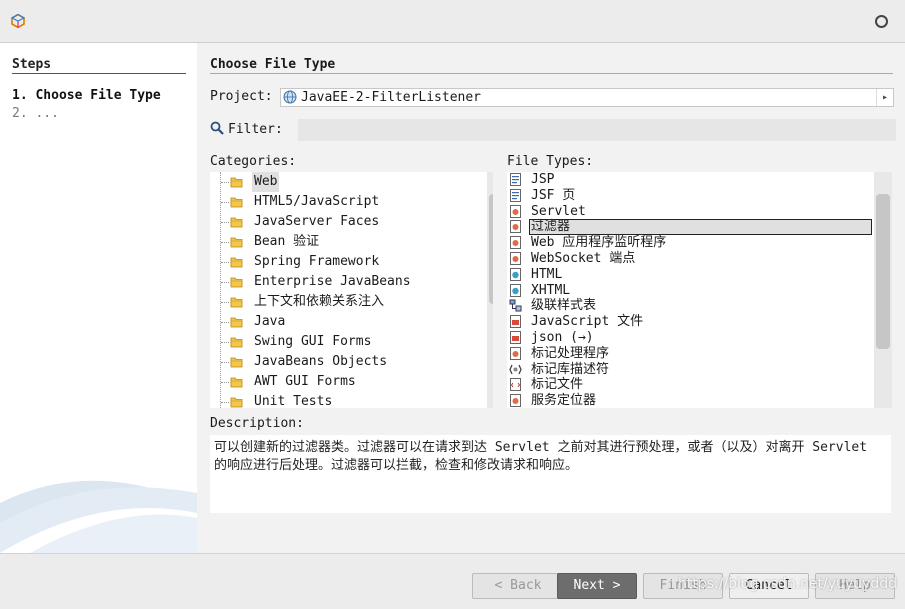  I want to click on category-label: Unit Tests, so click(293, 401).